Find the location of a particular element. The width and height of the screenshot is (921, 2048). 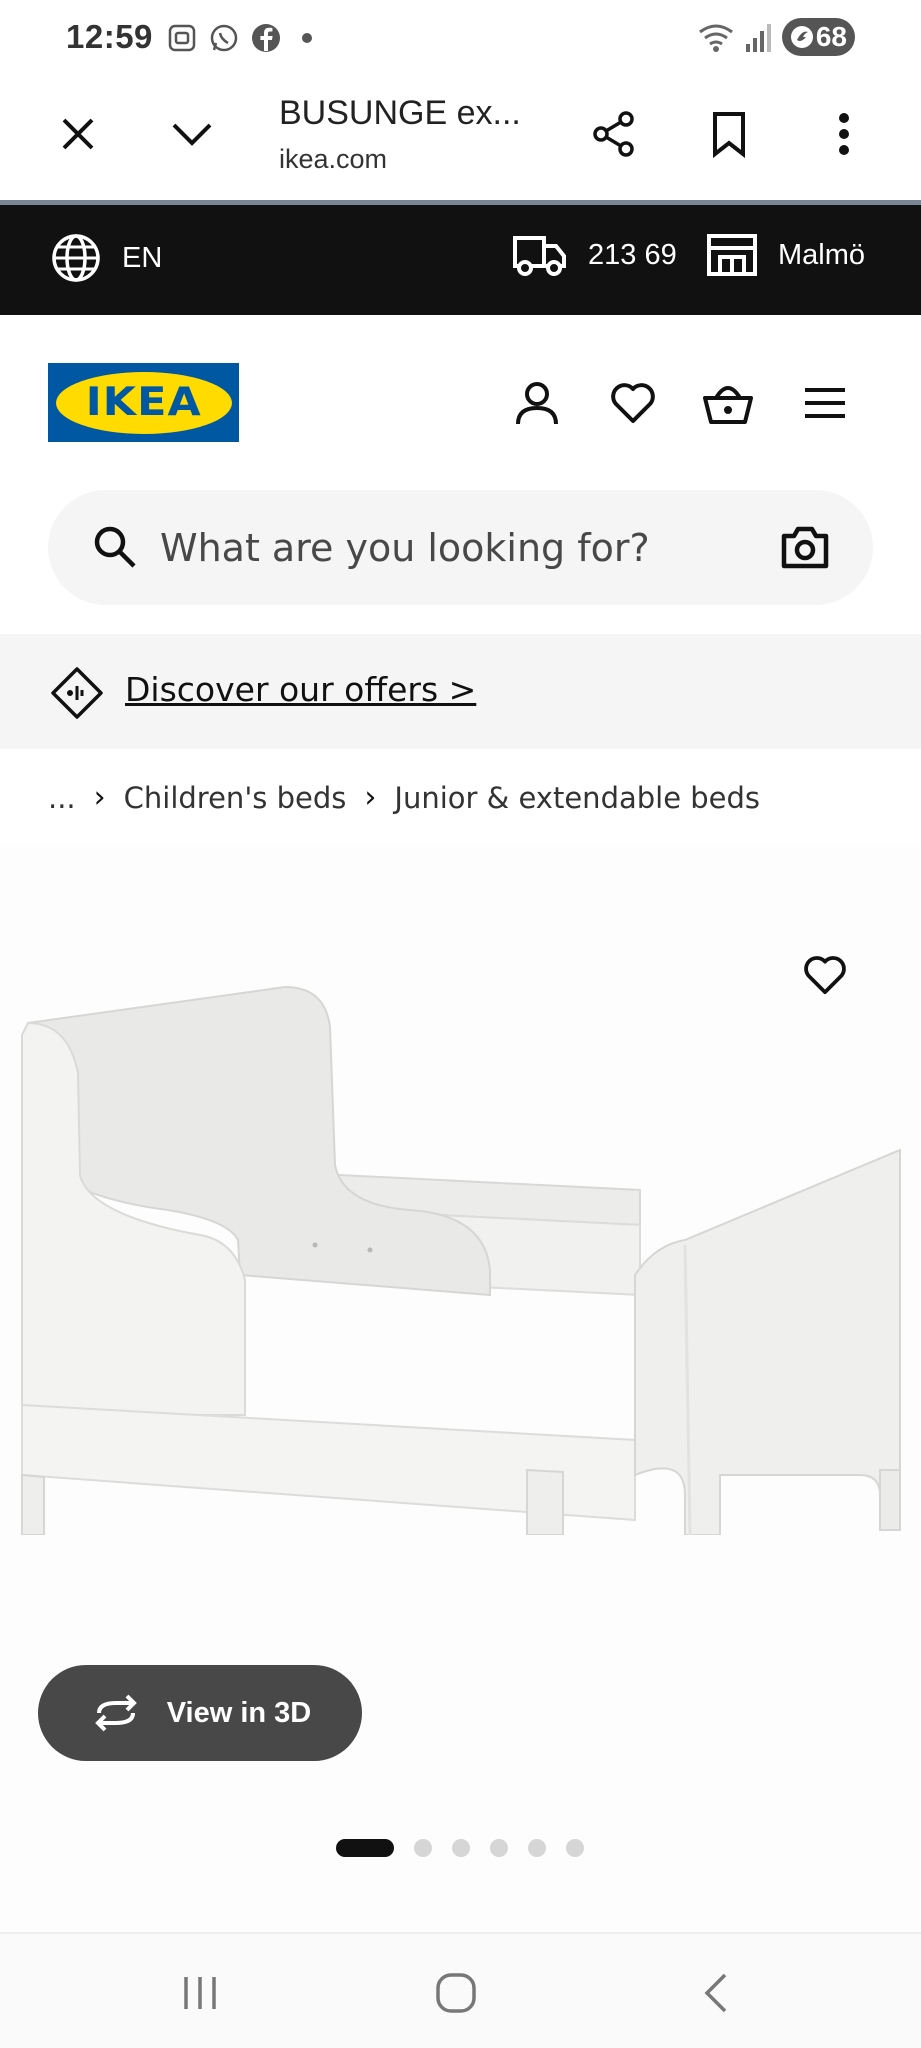

back-button is located at coordinates (716, 1993).